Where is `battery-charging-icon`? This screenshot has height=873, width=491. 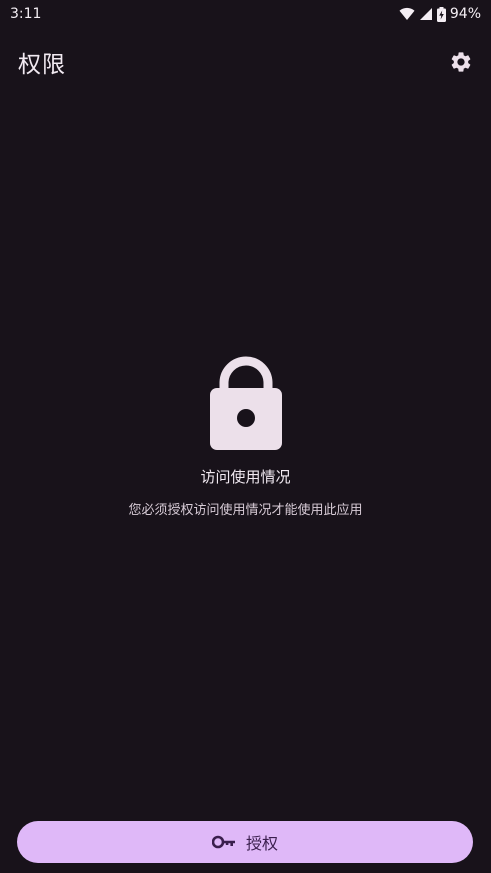
battery-charging-icon is located at coordinates (441, 14).